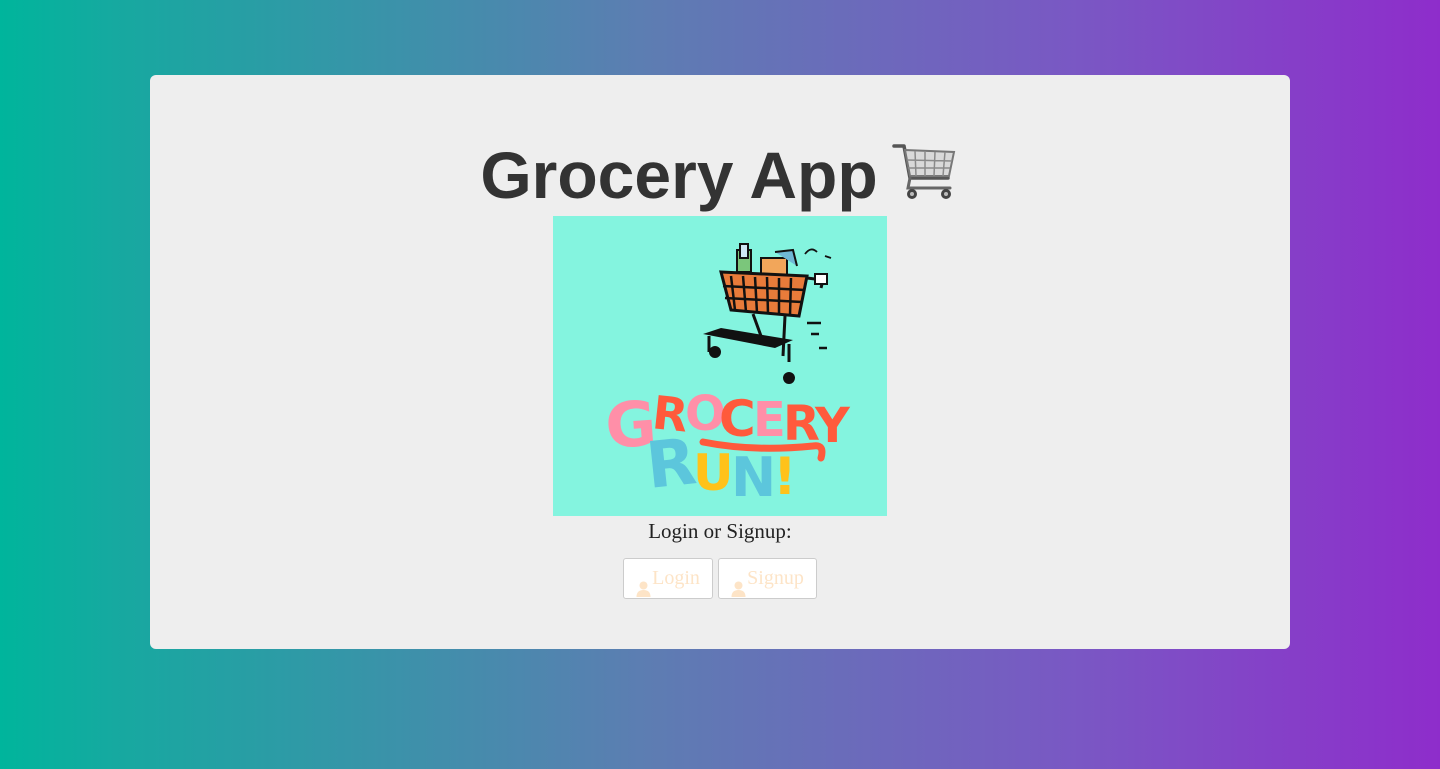 The width and height of the screenshot is (1440, 769). What do you see at coordinates (775, 578) in the screenshot?
I see `signup-button-label: Signup` at bounding box center [775, 578].